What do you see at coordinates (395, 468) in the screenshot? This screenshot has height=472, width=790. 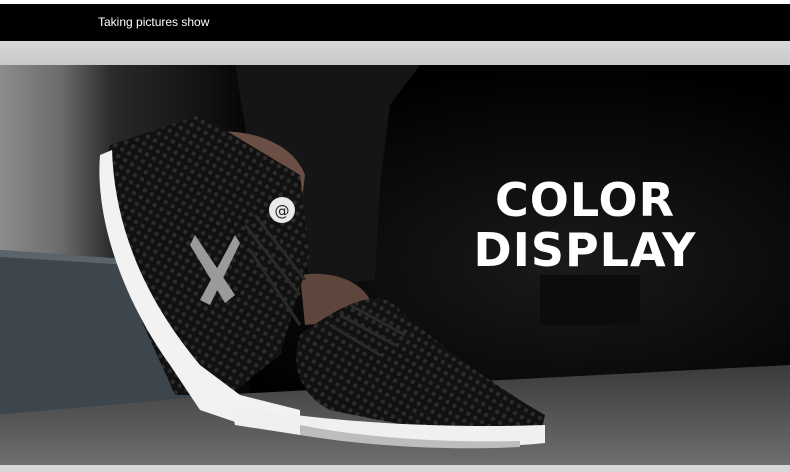 I see `bottom-strip` at bounding box center [395, 468].